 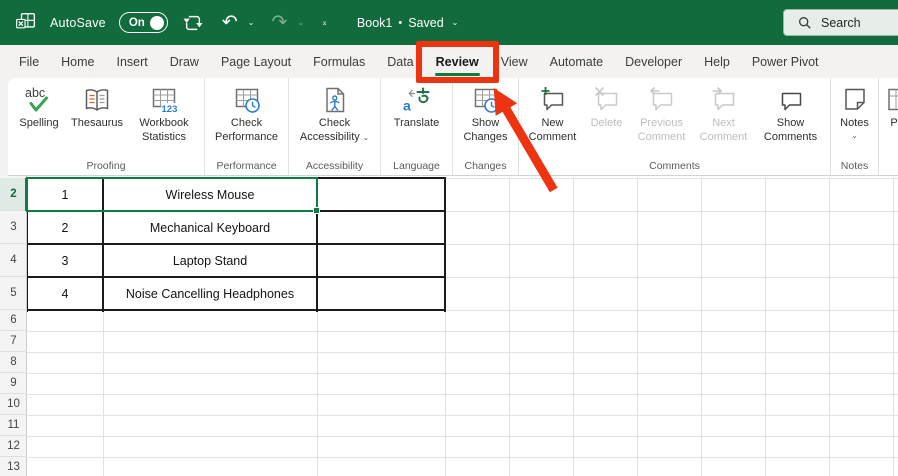 I want to click on row-header-9: 9, so click(x=13, y=383).